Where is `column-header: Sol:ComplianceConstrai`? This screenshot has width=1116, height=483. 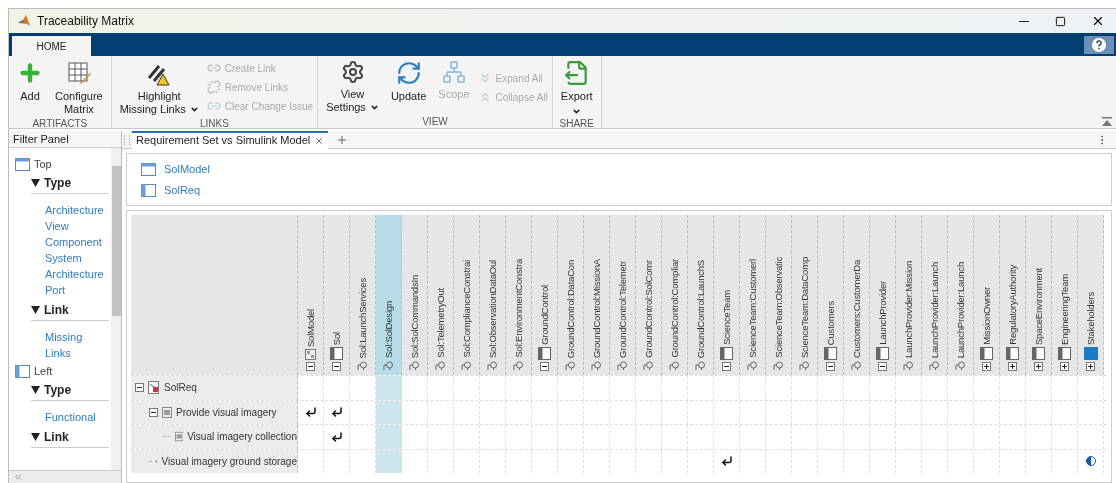 column-header: Sol:ComplianceConstrai is located at coordinates (467, 295).